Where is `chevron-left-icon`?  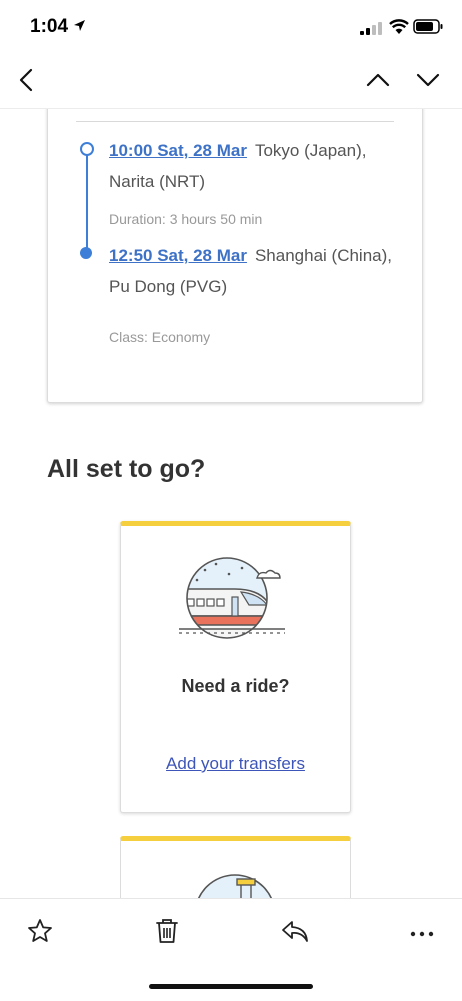 chevron-left-icon is located at coordinates (26, 82).